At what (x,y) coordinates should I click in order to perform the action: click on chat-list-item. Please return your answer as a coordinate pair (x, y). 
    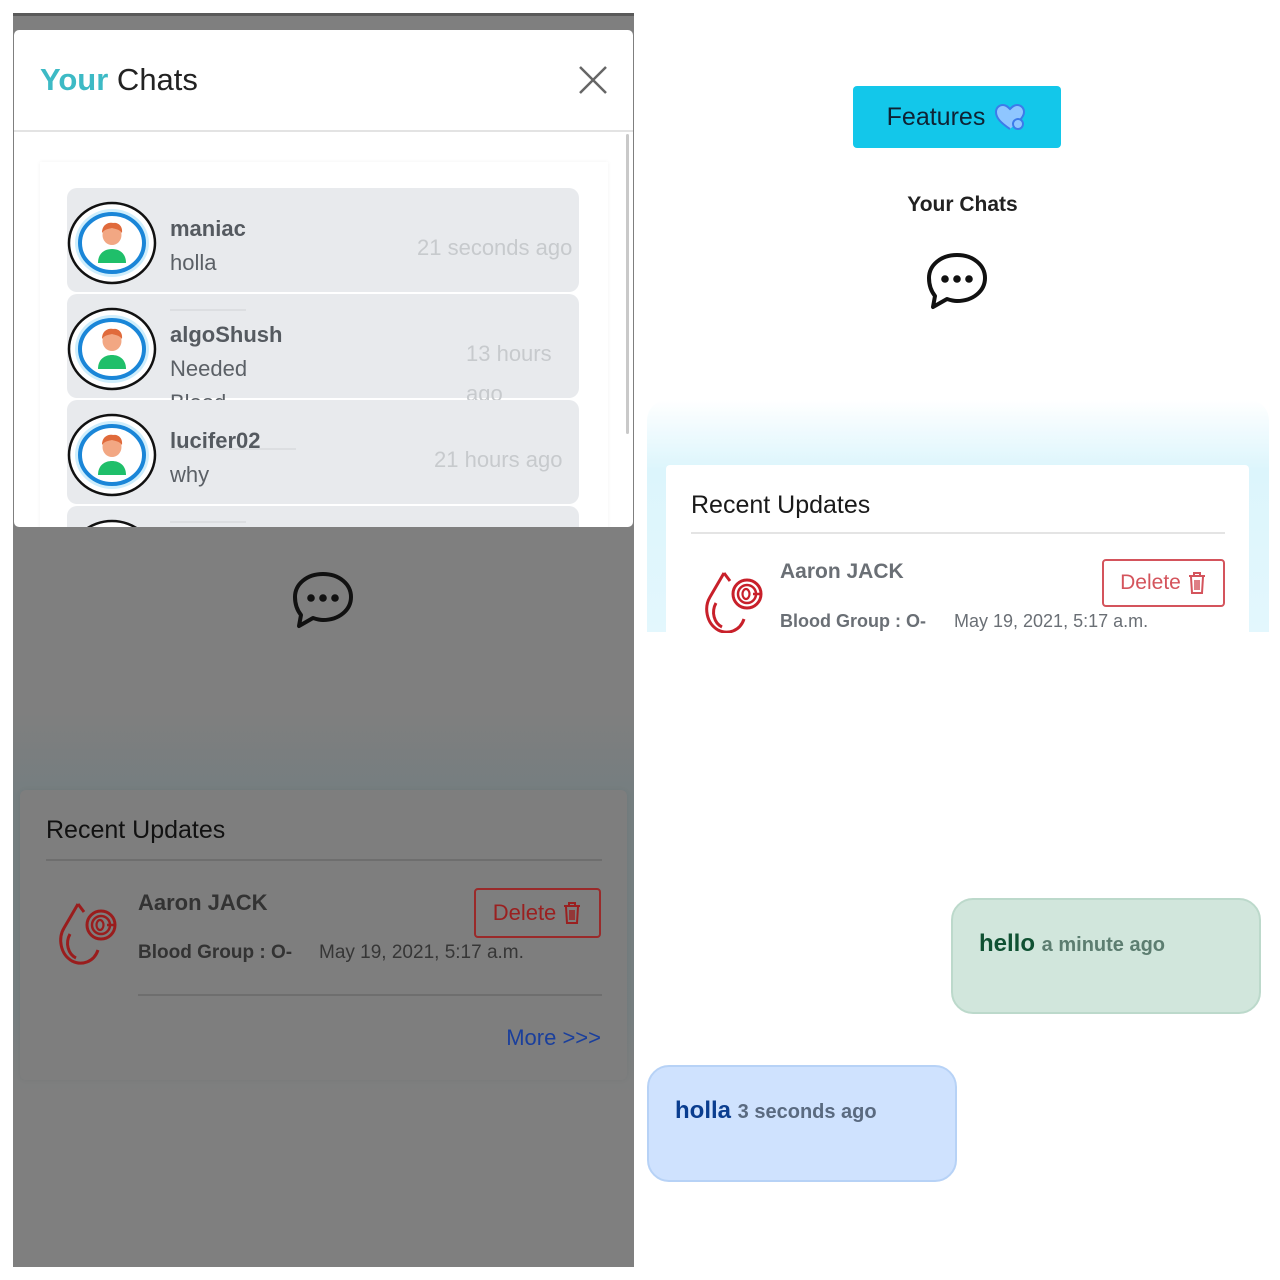
    Looking at the image, I should click on (323, 516).